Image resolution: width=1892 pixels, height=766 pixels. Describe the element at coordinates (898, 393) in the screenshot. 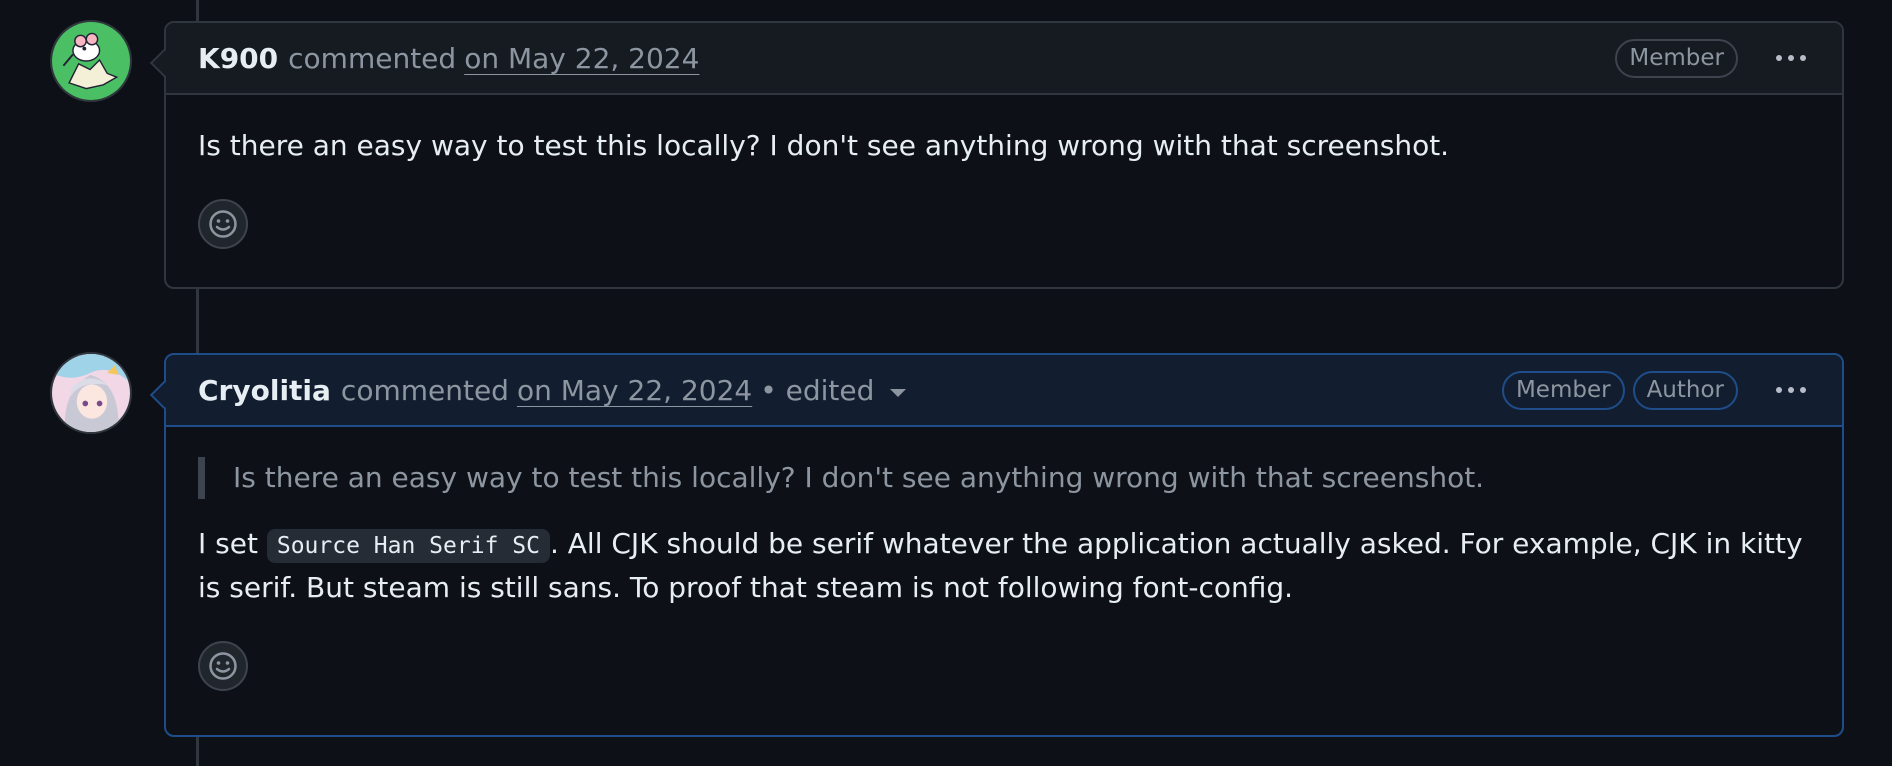

I see `triangle-down-icon` at that location.